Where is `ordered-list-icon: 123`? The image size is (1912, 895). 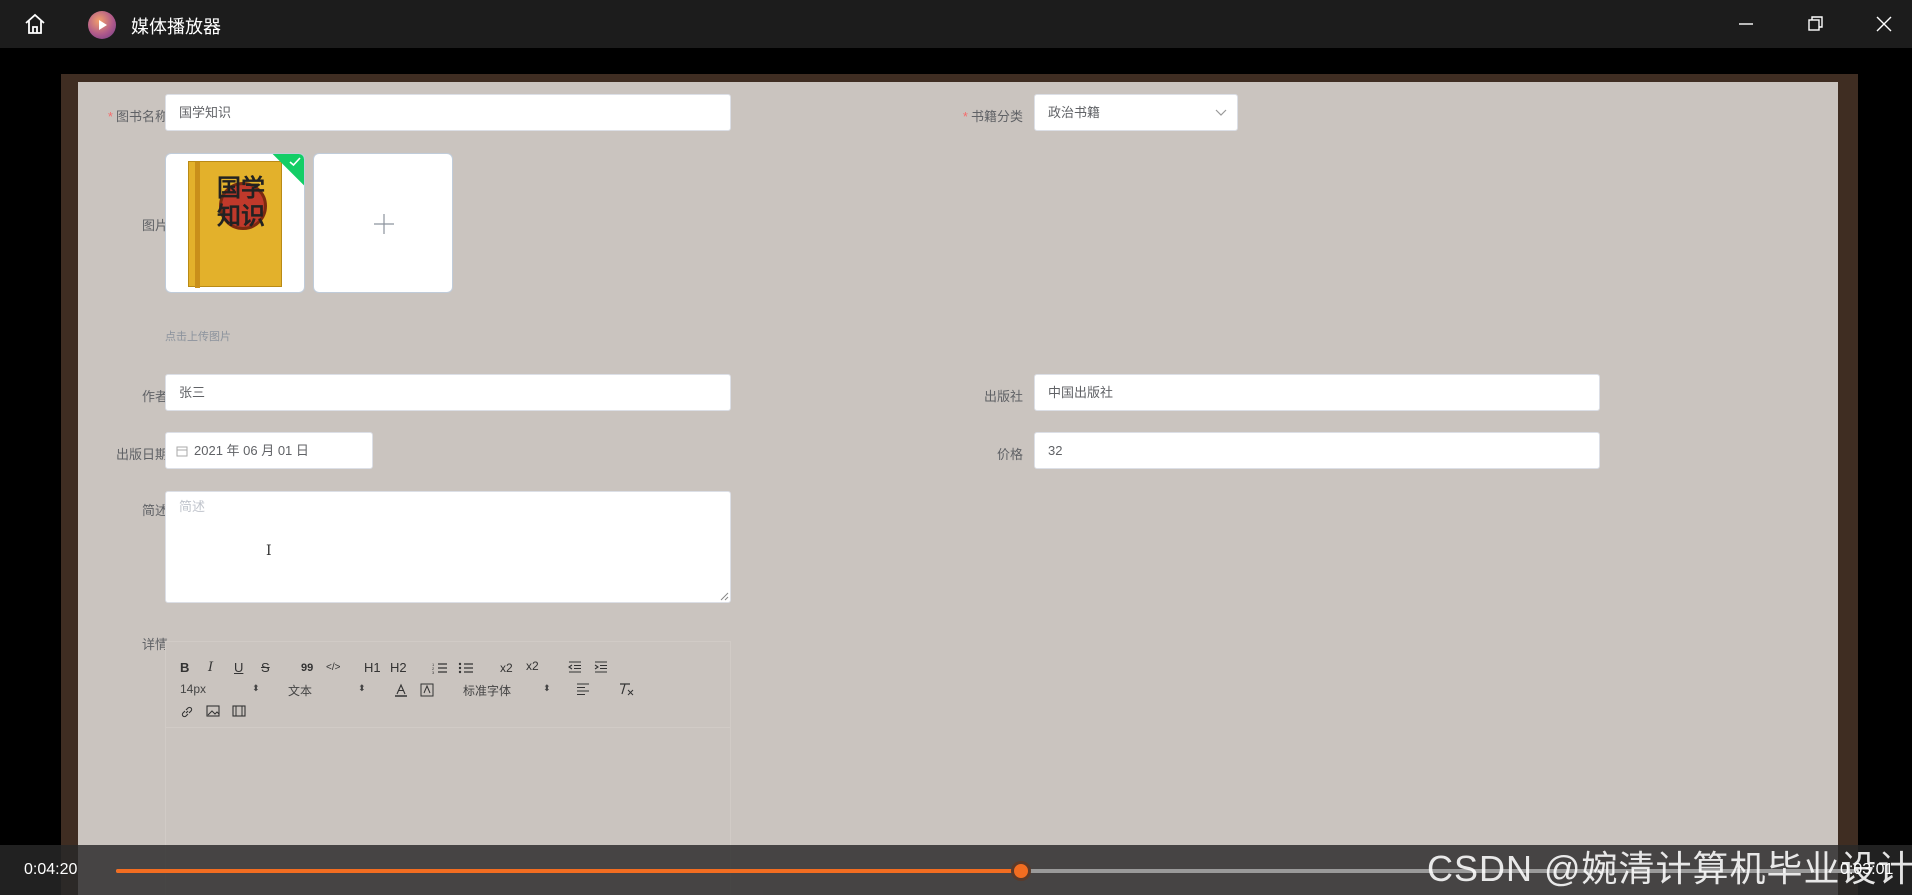
ordered-list-icon: 123 is located at coordinates (440, 668).